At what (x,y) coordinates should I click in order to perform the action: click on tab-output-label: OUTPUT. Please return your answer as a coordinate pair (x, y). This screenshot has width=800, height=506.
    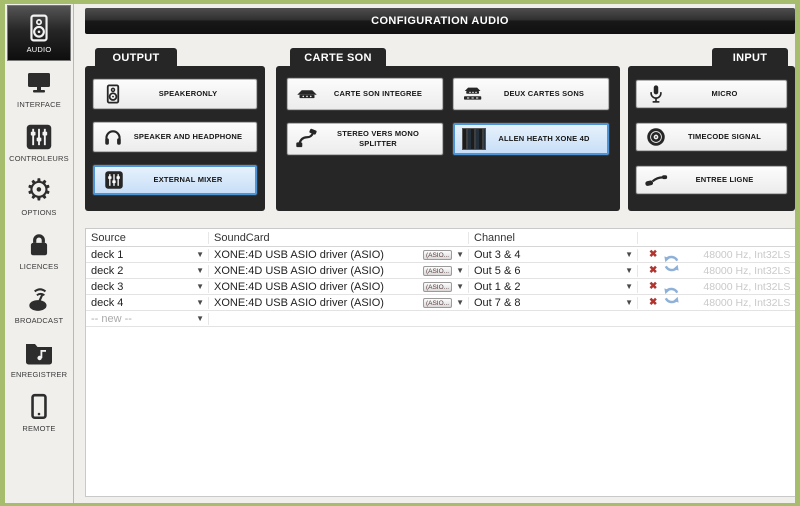
    Looking at the image, I should click on (136, 58).